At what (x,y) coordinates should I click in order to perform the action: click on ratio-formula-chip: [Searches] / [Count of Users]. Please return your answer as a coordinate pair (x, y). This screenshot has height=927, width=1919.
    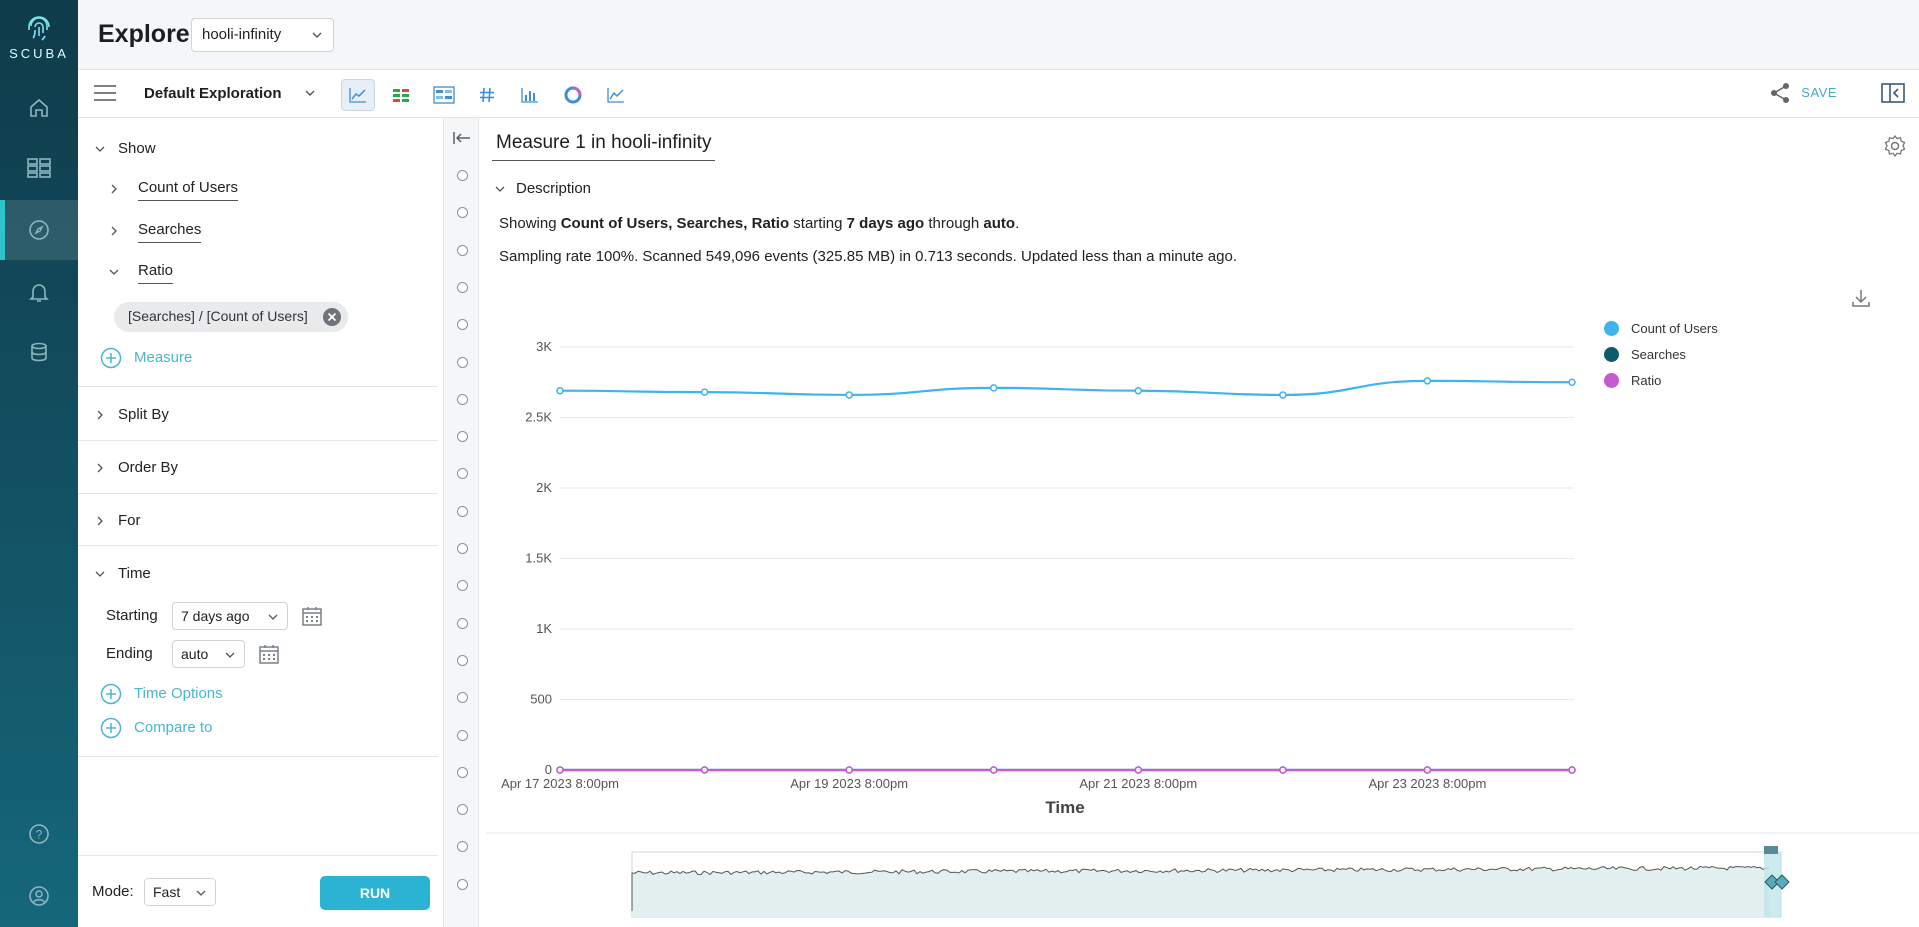
    Looking at the image, I should click on (231, 317).